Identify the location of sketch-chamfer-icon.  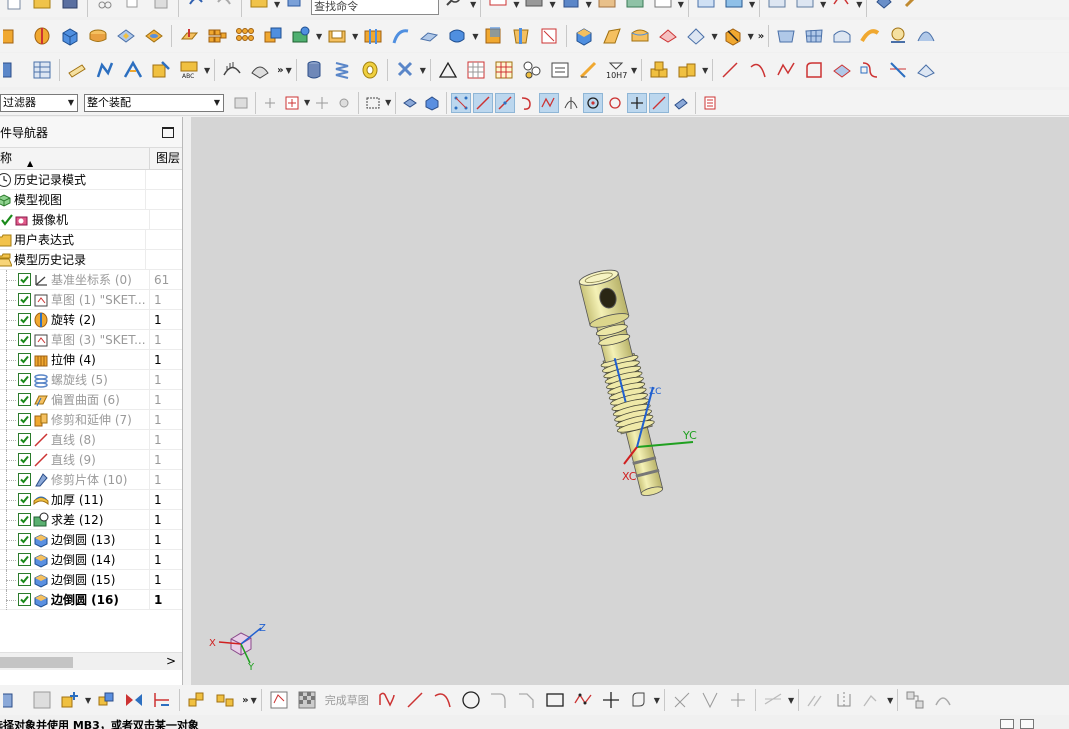
(527, 700).